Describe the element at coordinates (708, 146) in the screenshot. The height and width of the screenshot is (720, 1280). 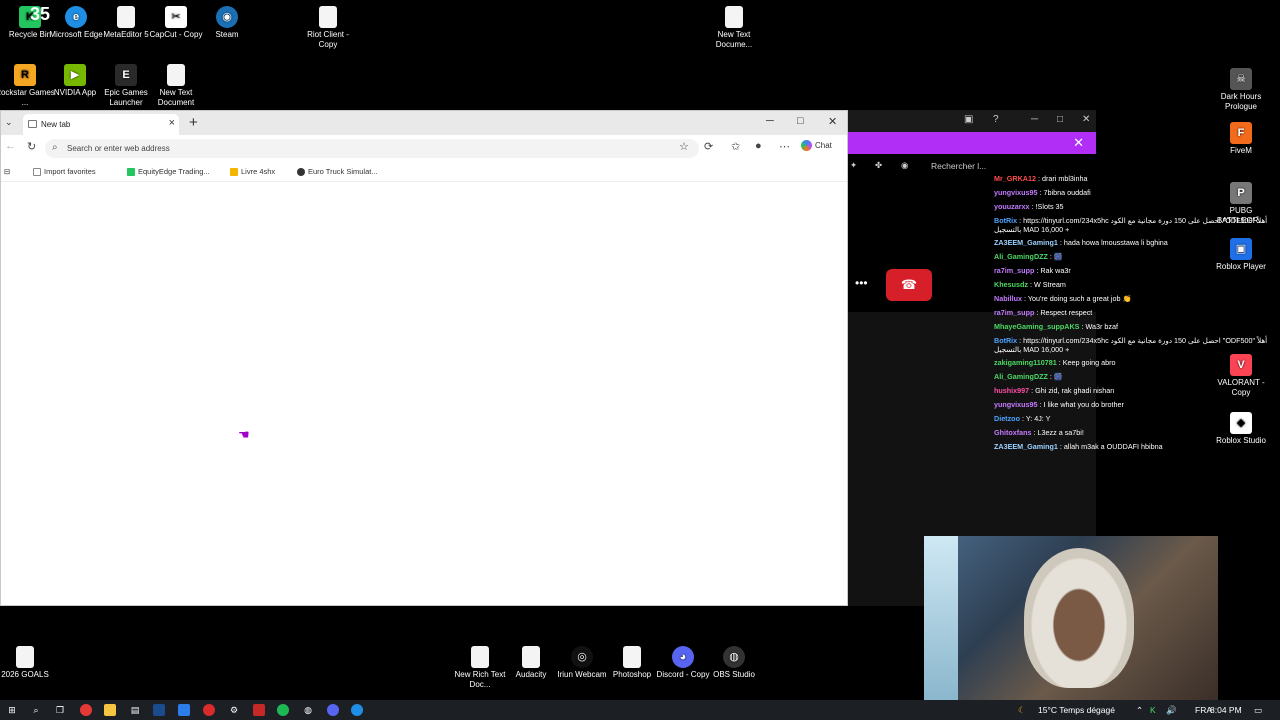
I see `refresh-extension-icon: ⟳` at that location.